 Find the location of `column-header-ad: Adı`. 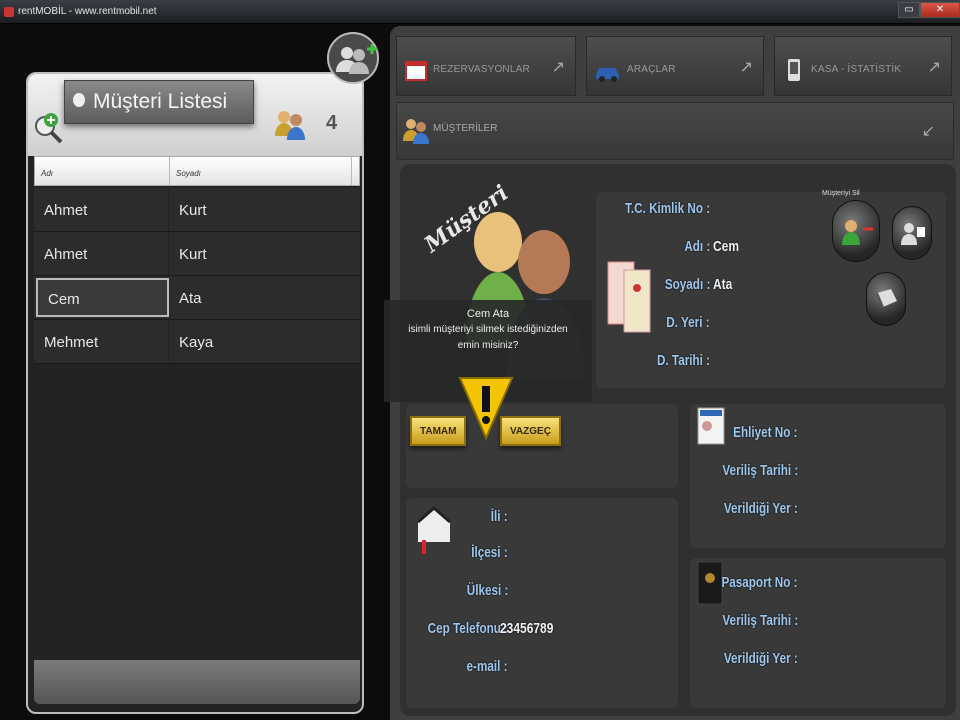

column-header-ad: Adı is located at coordinates (102, 171).